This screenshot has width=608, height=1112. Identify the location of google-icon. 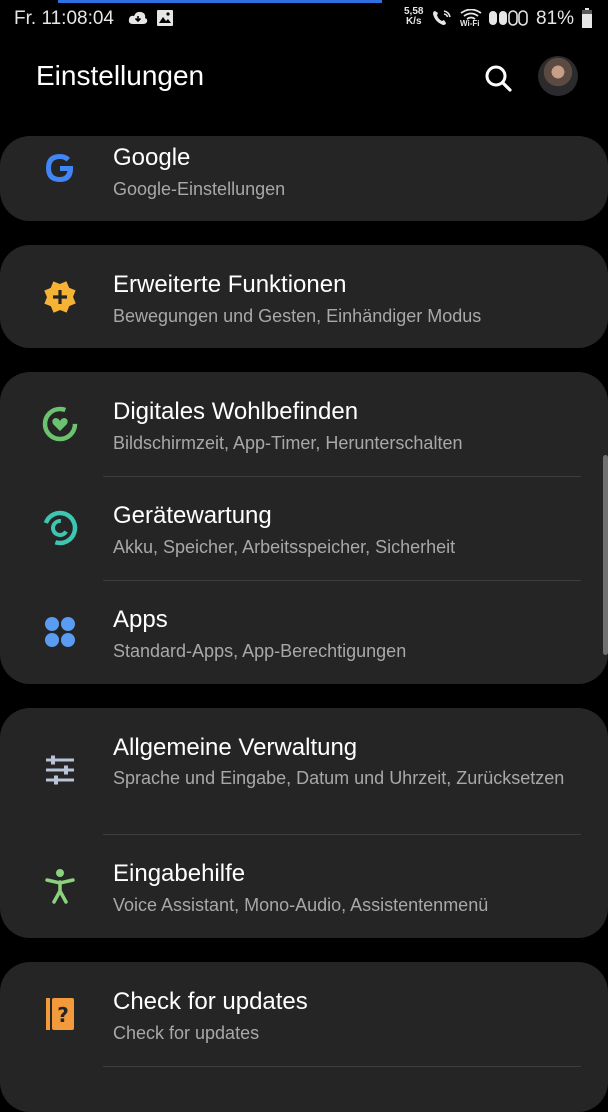
(60, 168).